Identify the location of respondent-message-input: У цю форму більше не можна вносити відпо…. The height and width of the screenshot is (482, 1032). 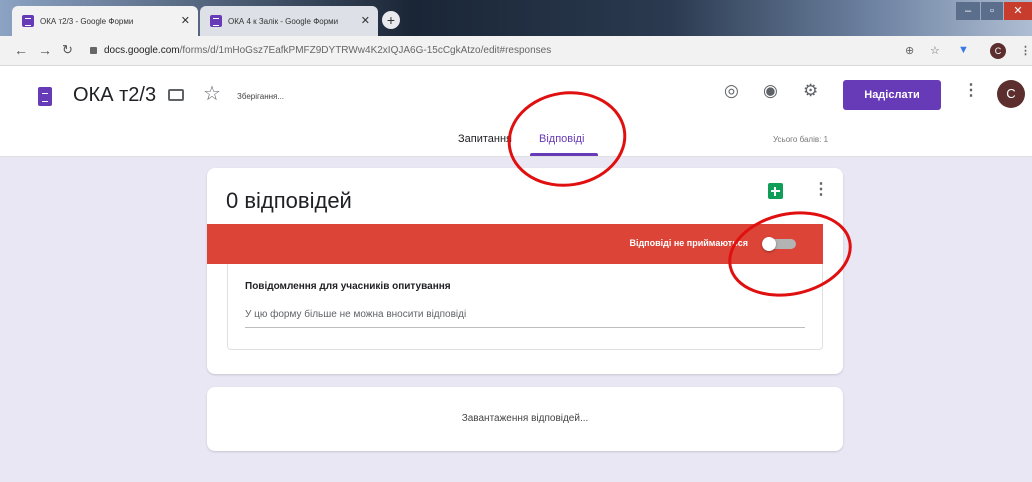
(525, 317).